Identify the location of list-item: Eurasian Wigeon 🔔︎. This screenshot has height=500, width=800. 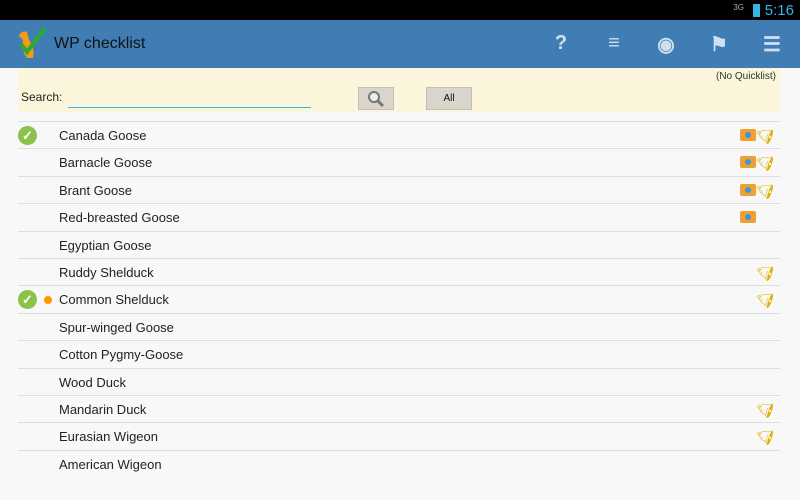
(399, 435).